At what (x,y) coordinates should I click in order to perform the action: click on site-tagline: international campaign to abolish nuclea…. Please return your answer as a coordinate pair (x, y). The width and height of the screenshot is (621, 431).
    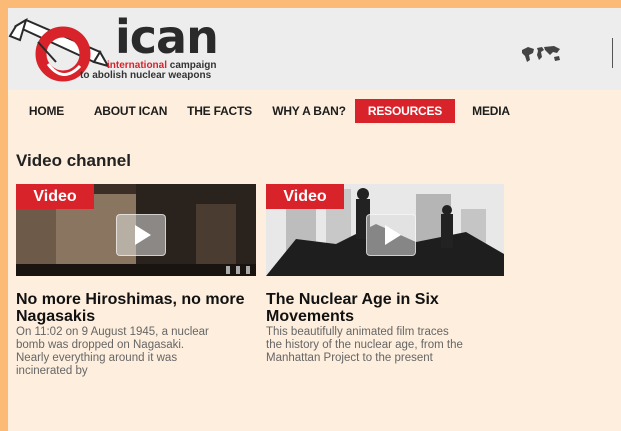
    Looking at the image, I should click on (170, 71).